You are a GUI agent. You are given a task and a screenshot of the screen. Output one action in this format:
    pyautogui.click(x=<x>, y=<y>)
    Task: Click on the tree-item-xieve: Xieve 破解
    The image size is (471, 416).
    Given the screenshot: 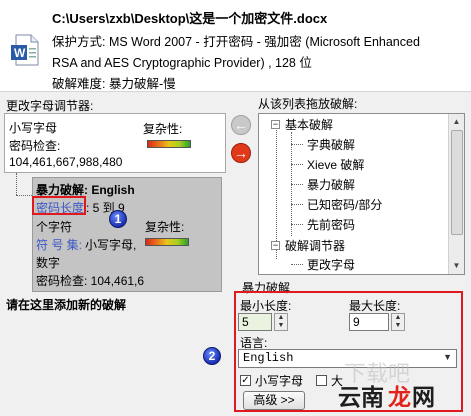 What is the action you would take?
    pyautogui.click(x=335, y=164)
    